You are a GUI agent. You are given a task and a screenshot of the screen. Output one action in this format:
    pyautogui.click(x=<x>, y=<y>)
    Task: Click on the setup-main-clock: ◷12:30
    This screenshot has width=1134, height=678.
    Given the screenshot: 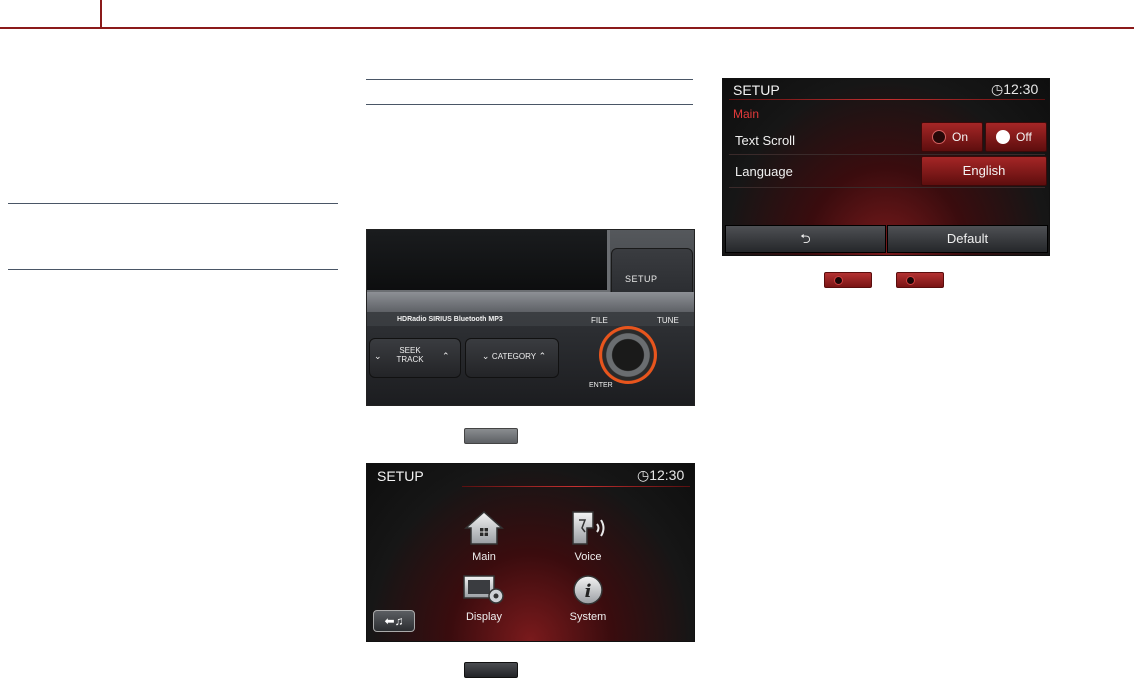 What is the action you would take?
    pyautogui.click(x=1015, y=89)
    